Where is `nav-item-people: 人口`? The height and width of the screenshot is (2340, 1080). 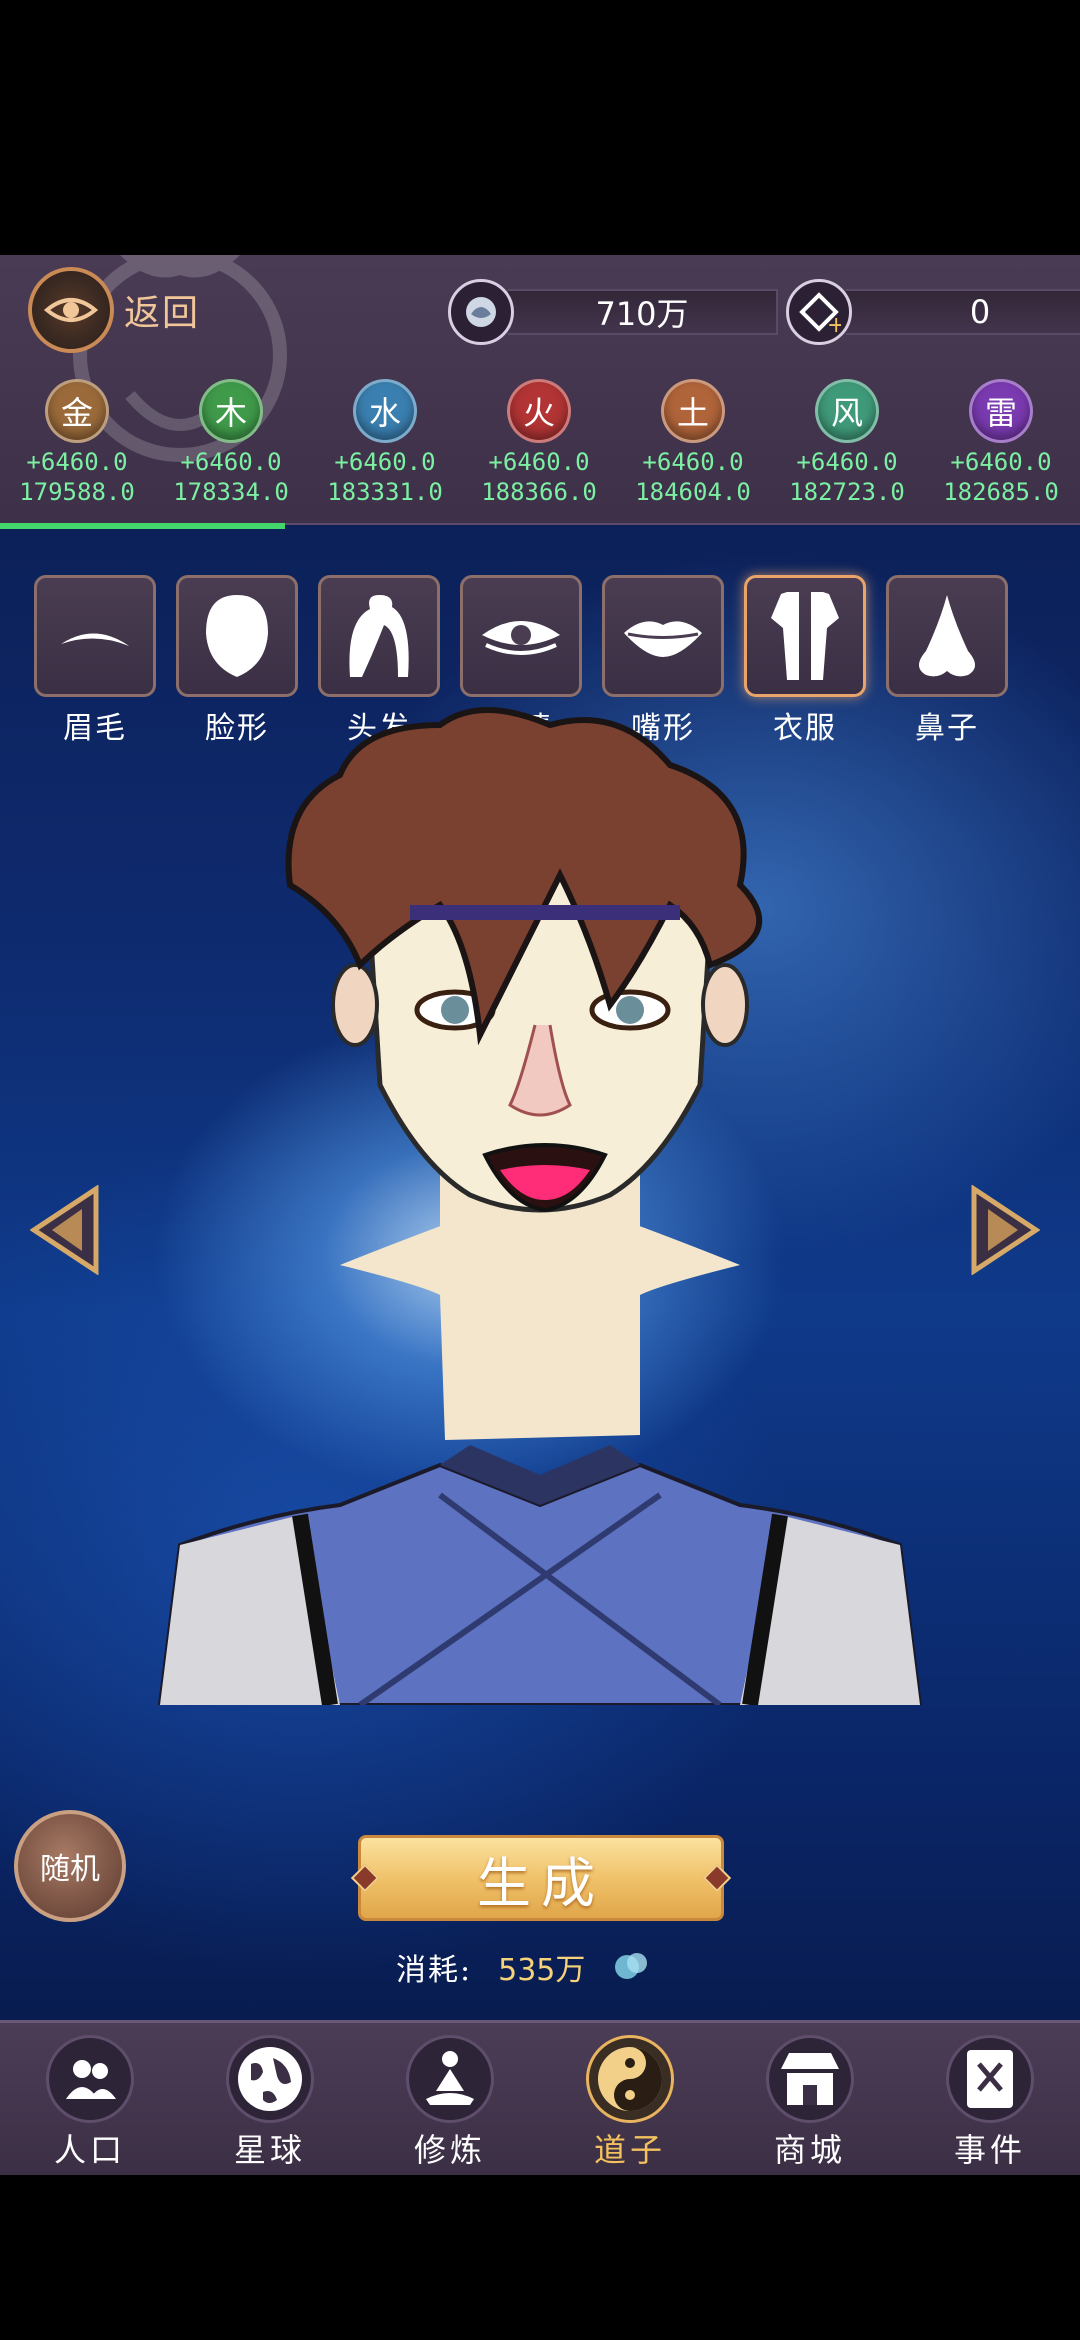 nav-item-people: 人口 is located at coordinates (90, 2099).